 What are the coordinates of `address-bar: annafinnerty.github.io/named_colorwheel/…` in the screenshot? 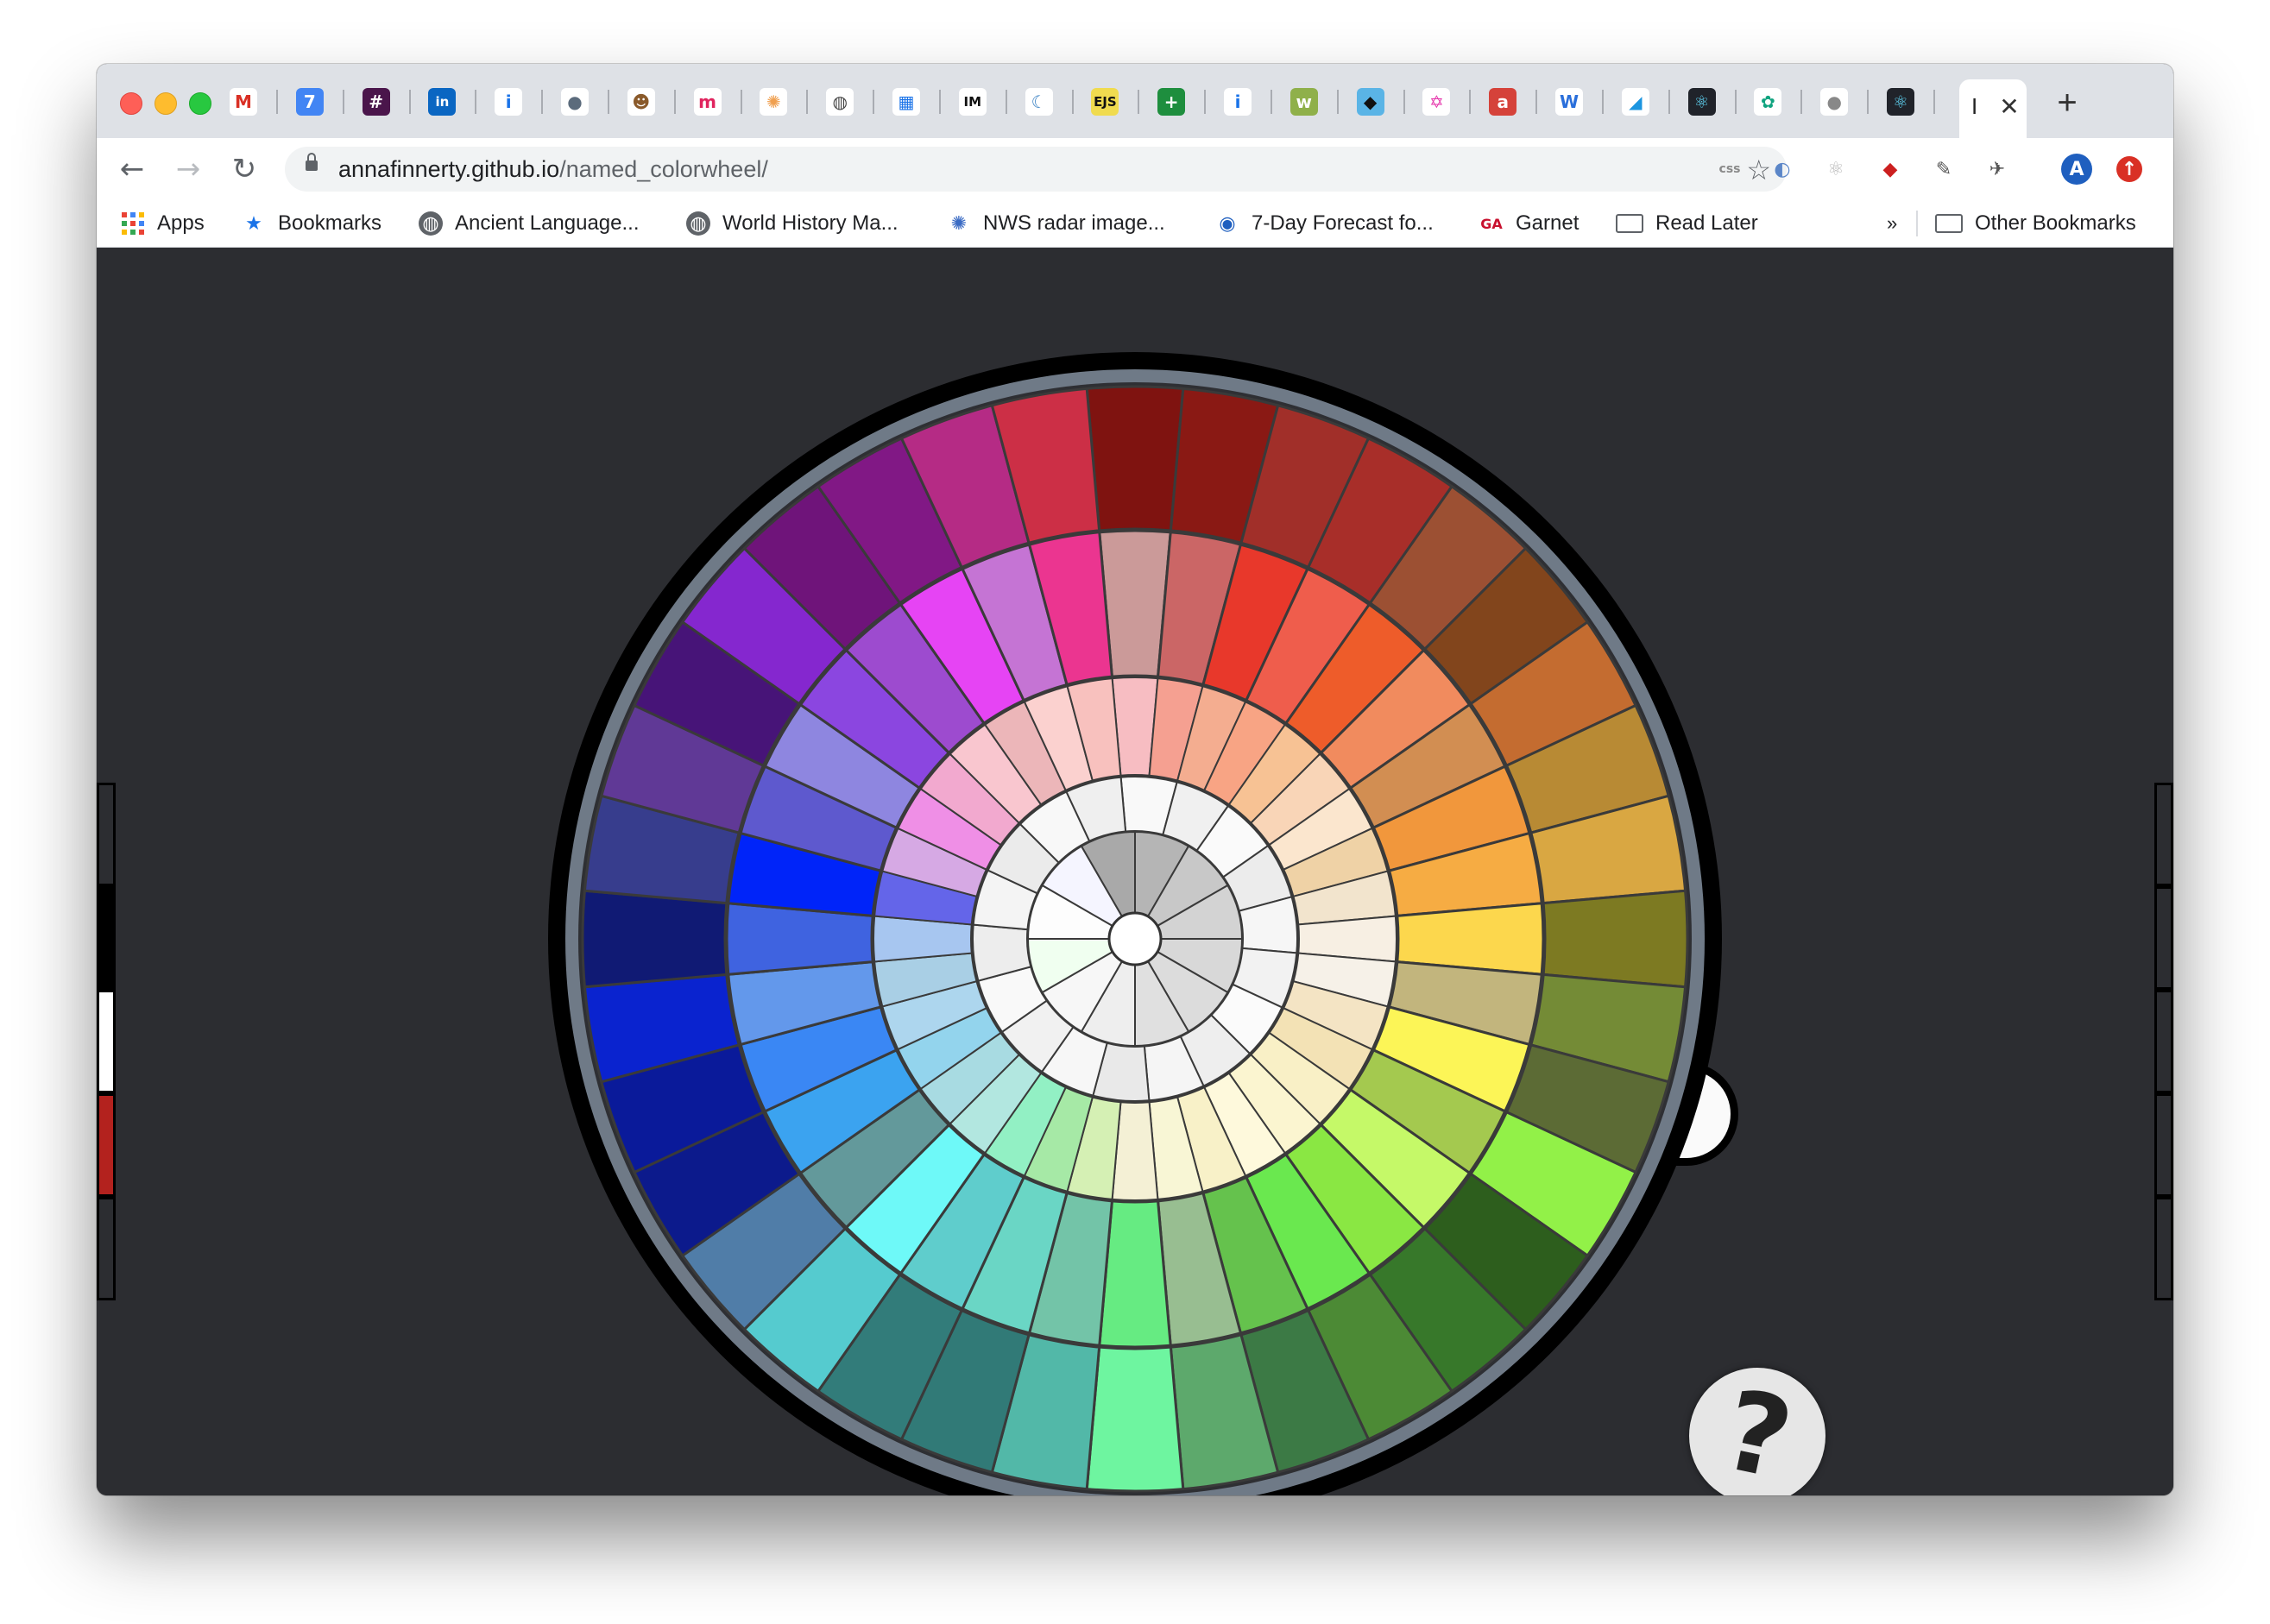 It's located at (1036, 169).